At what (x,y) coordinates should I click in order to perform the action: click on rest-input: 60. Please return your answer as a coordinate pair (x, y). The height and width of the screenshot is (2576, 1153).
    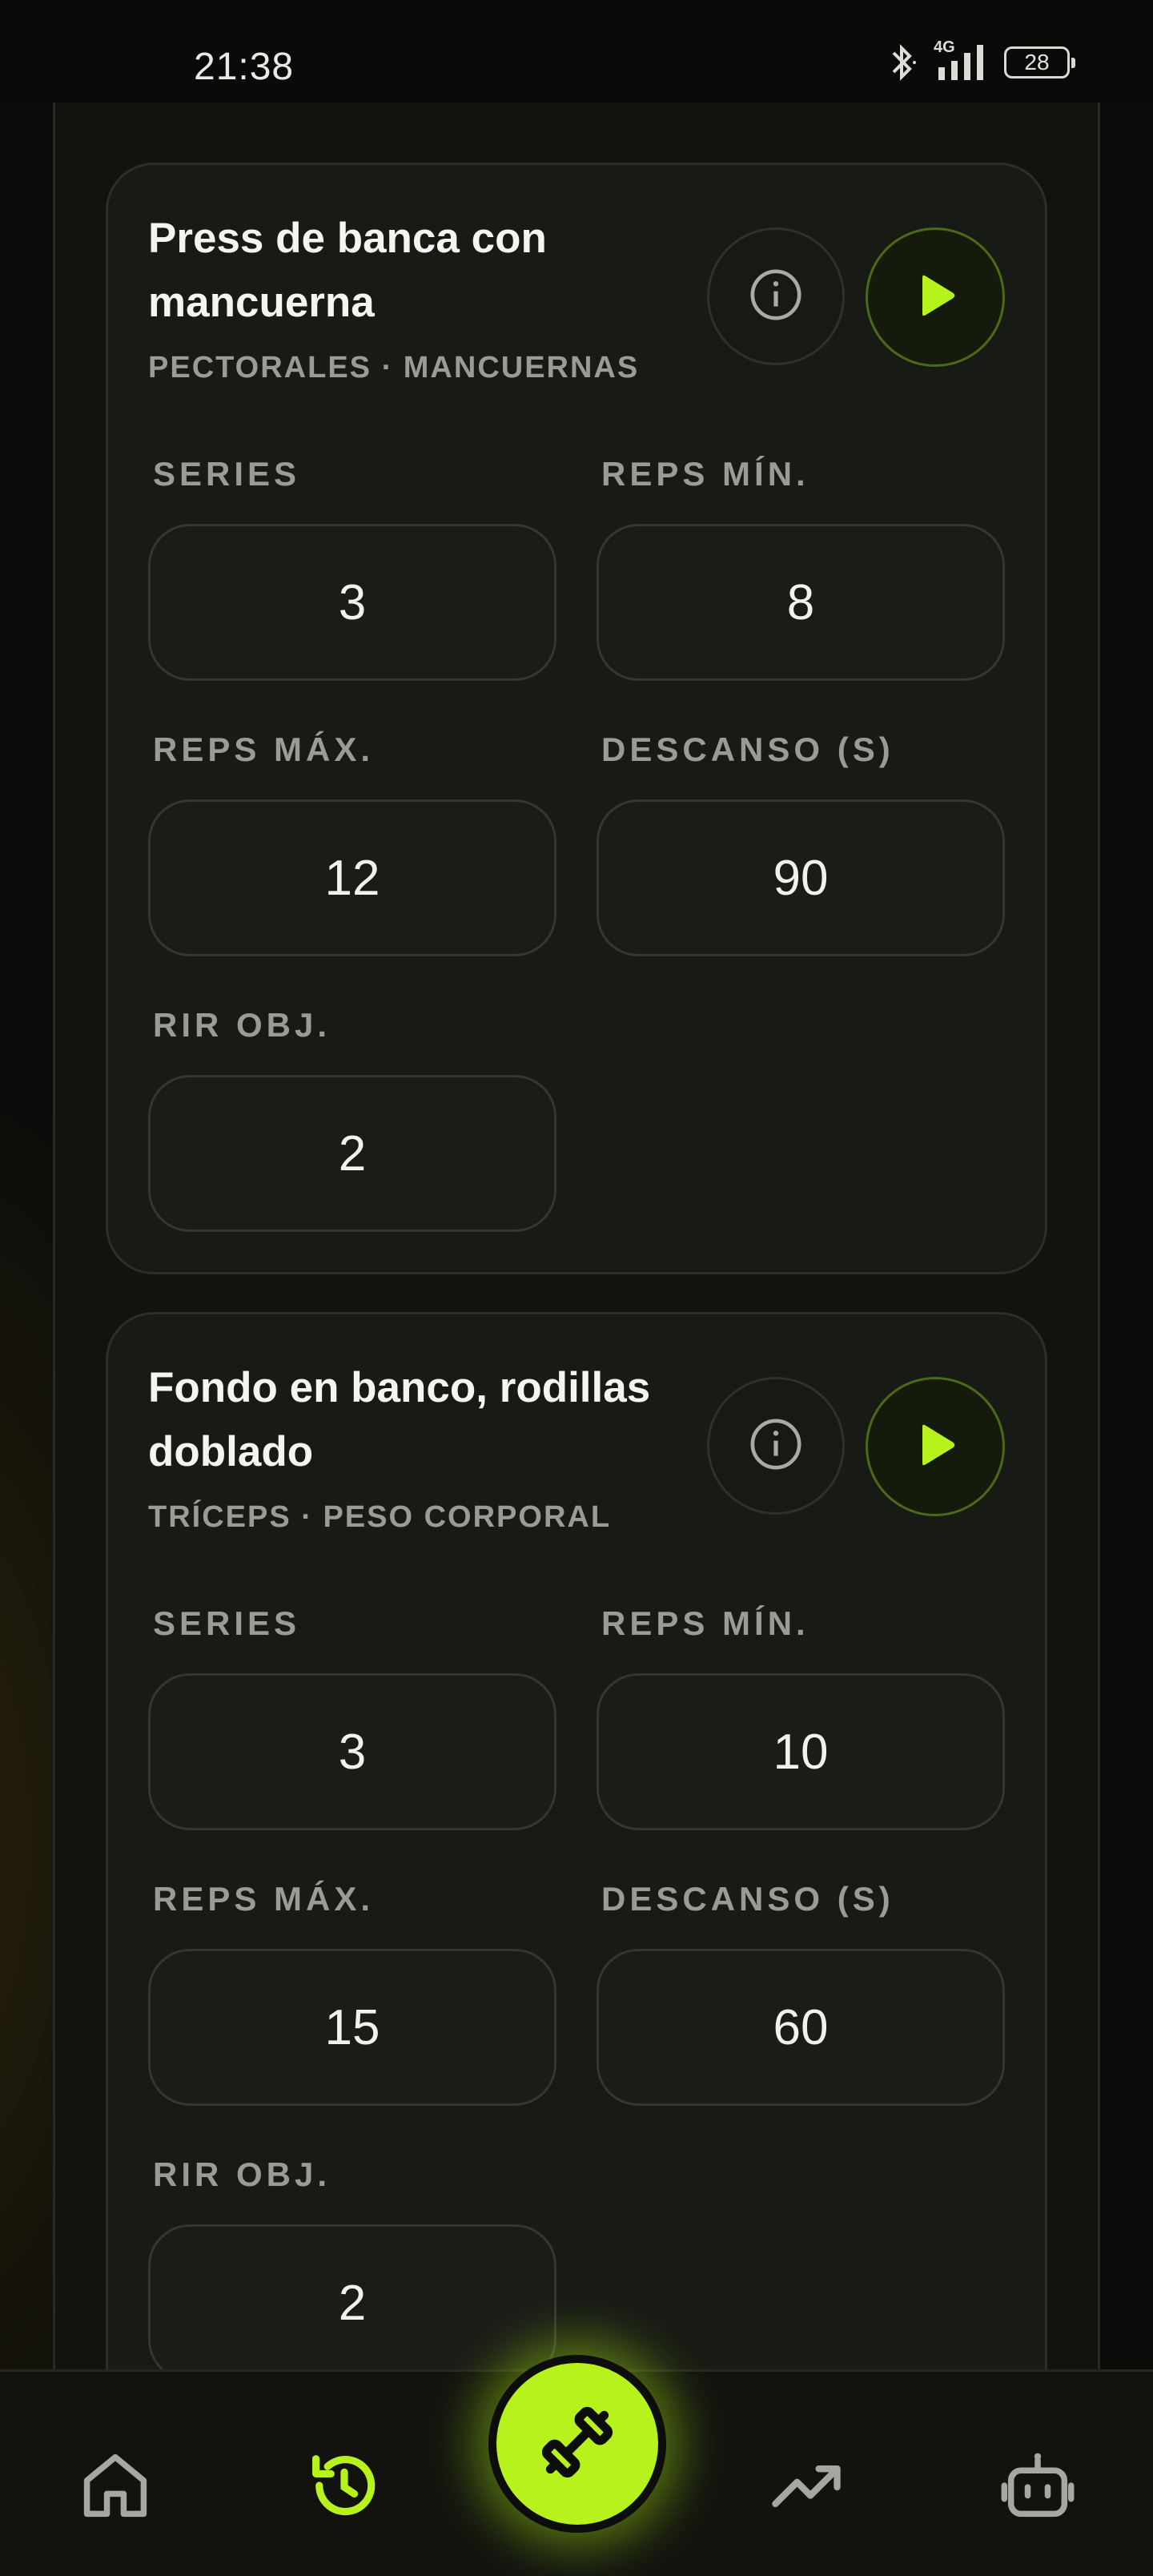
    Looking at the image, I should click on (801, 2027).